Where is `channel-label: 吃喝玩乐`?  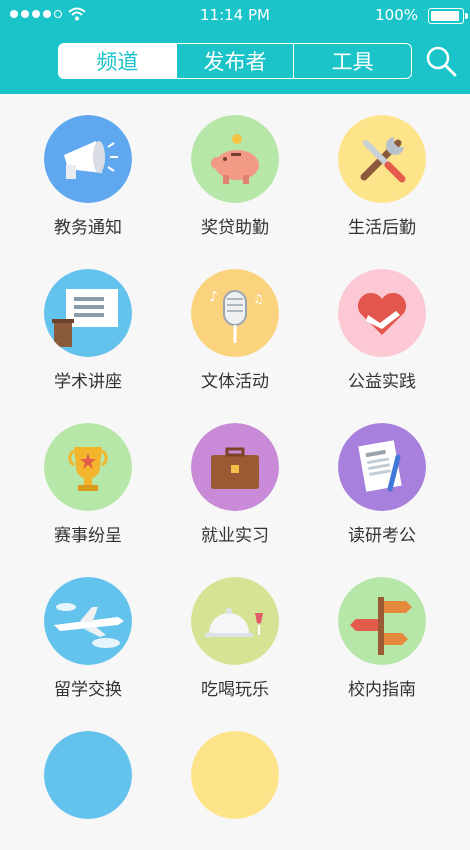
channel-label: 吃喝玩乐 is located at coordinates (235, 690).